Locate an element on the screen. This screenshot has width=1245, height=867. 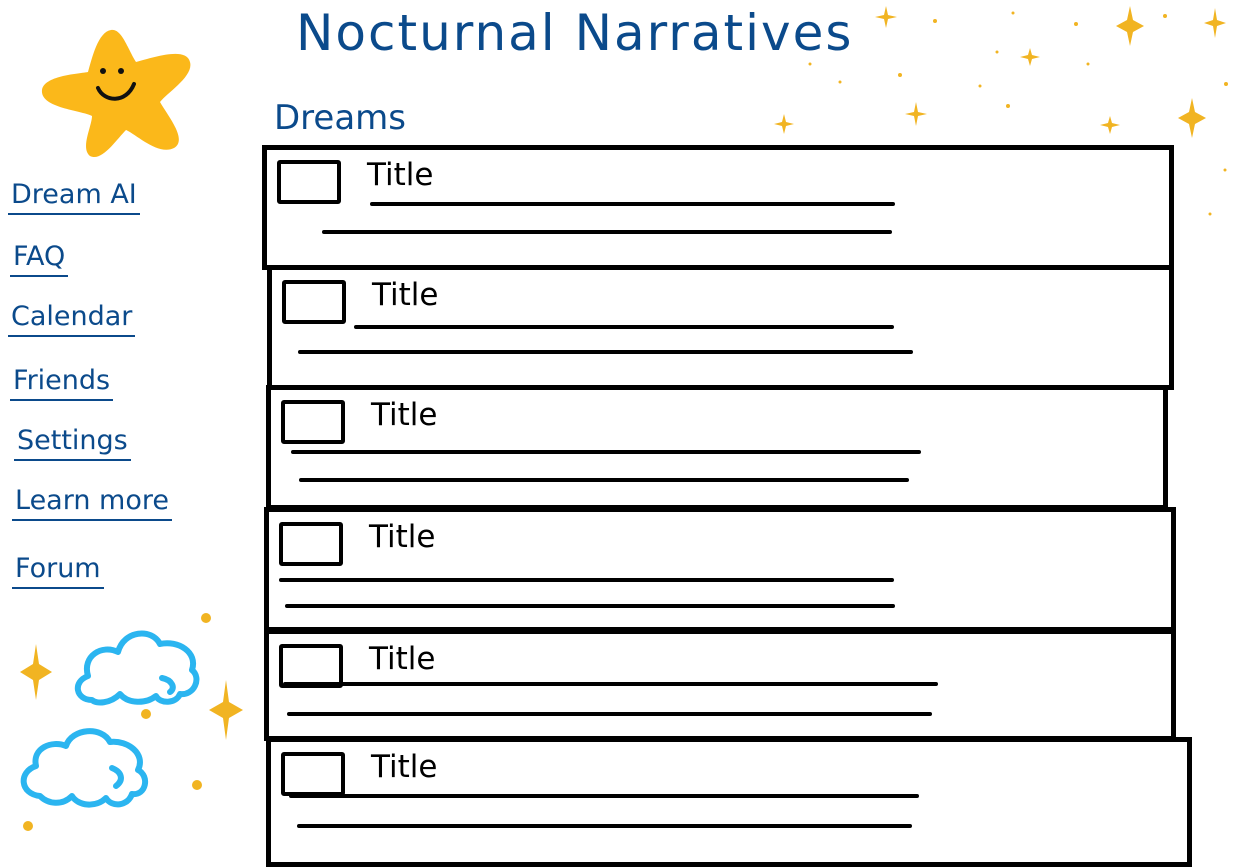
logo is located at coordinates (117, 95).